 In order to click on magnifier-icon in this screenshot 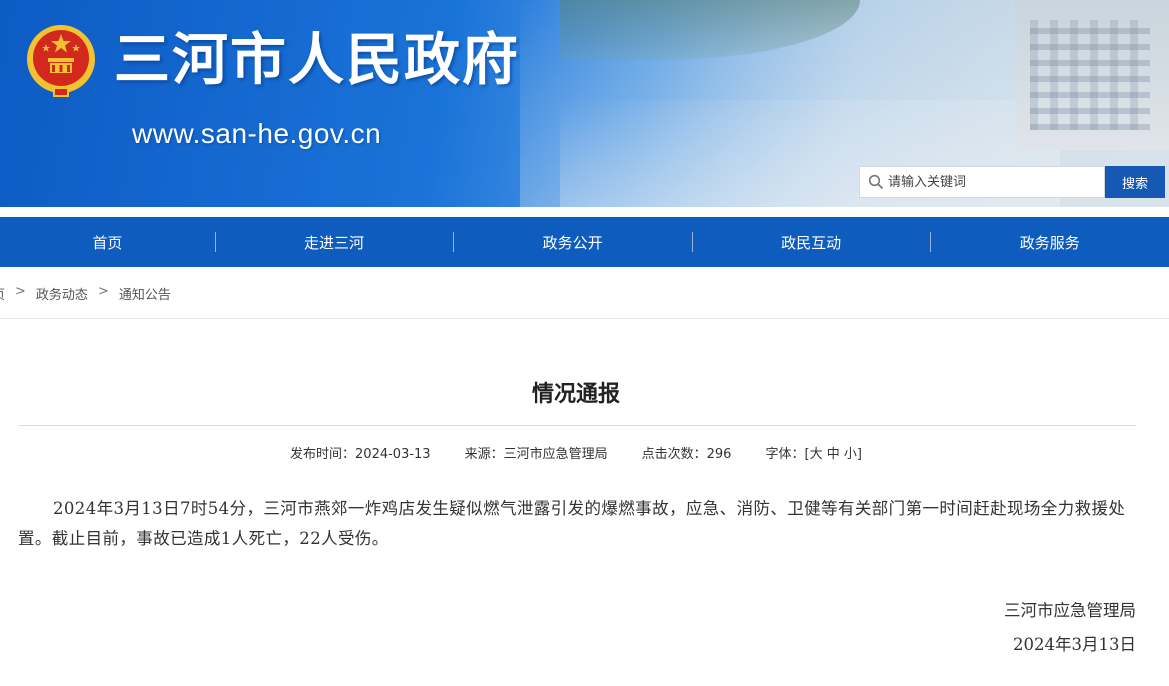, I will do `click(876, 182)`.